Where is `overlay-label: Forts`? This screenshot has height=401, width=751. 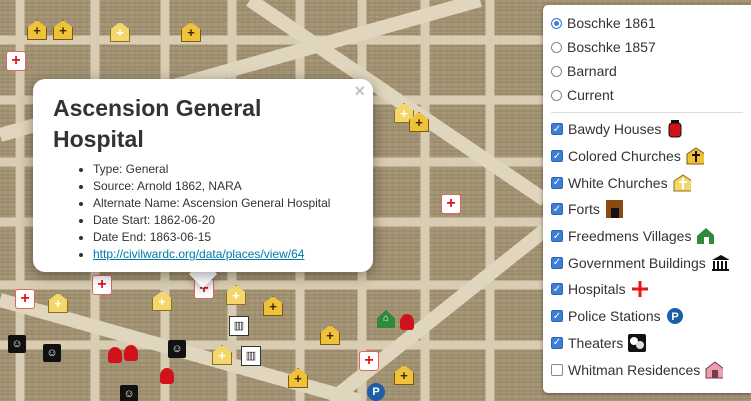 overlay-label: Forts is located at coordinates (584, 209).